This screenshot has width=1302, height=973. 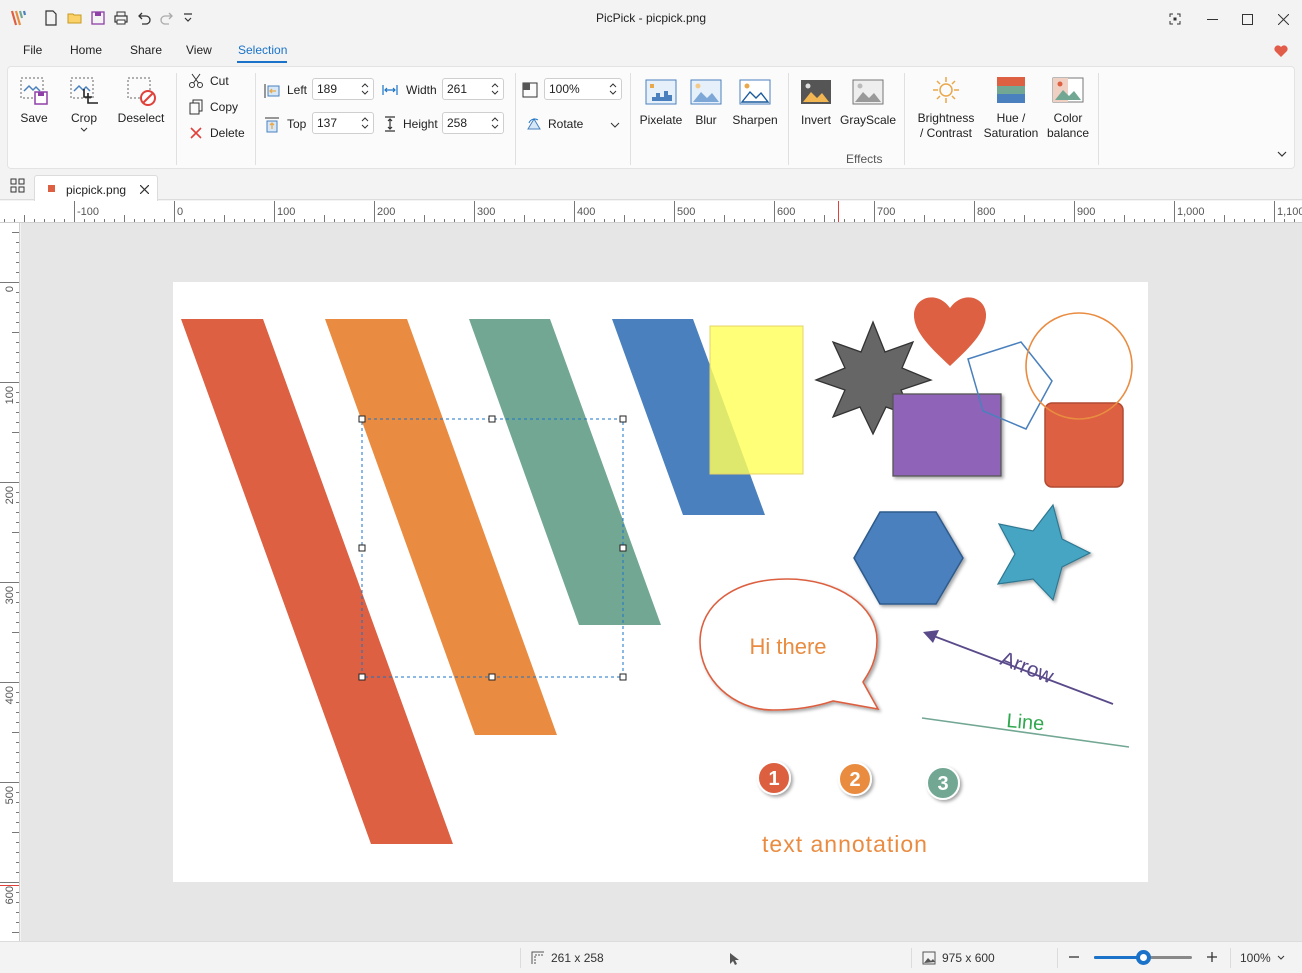 What do you see at coordinates (755, 120) in the screenshot?
I see `sharpen-label: Sharpen` at bounding box center [755, 120].